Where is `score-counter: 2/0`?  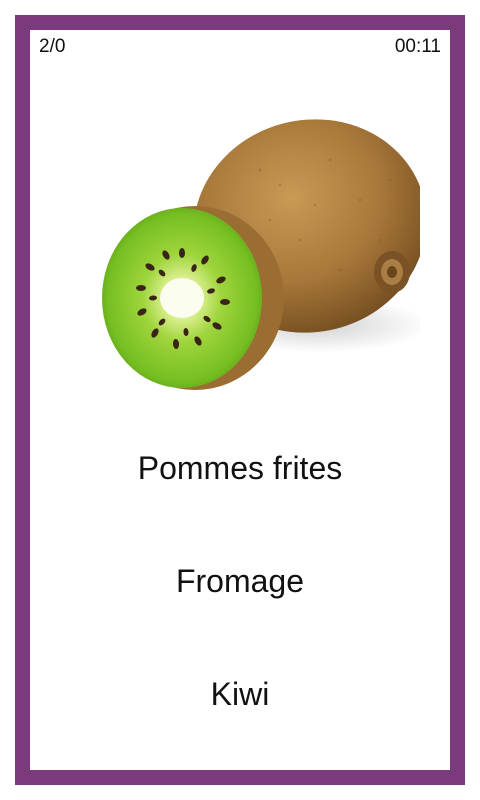 score-counter: 2/0 is located at coordinates (52, 46).